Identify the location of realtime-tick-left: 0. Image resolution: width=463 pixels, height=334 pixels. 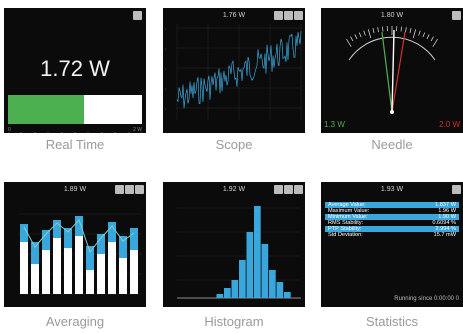
(9, 130).